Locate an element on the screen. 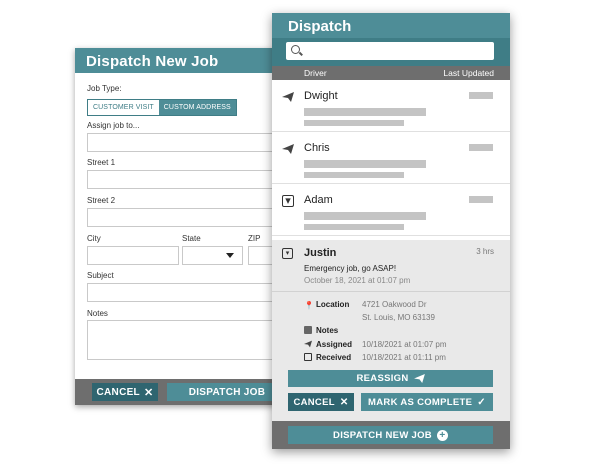 The image size is (600, 467). driver-row: Chris is located at coordinates (391, 158).